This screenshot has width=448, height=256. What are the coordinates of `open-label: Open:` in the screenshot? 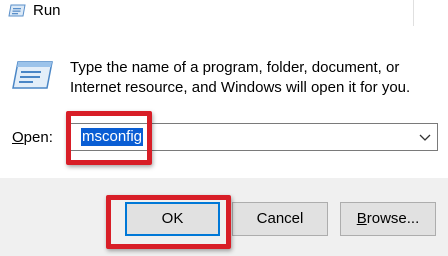 It's located at (32, 138).